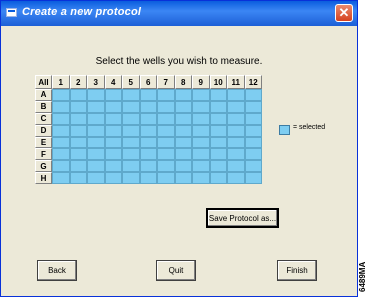  Describe the element at coordinates (113, 142) in the screenshot. I see `well-E4` at that location.